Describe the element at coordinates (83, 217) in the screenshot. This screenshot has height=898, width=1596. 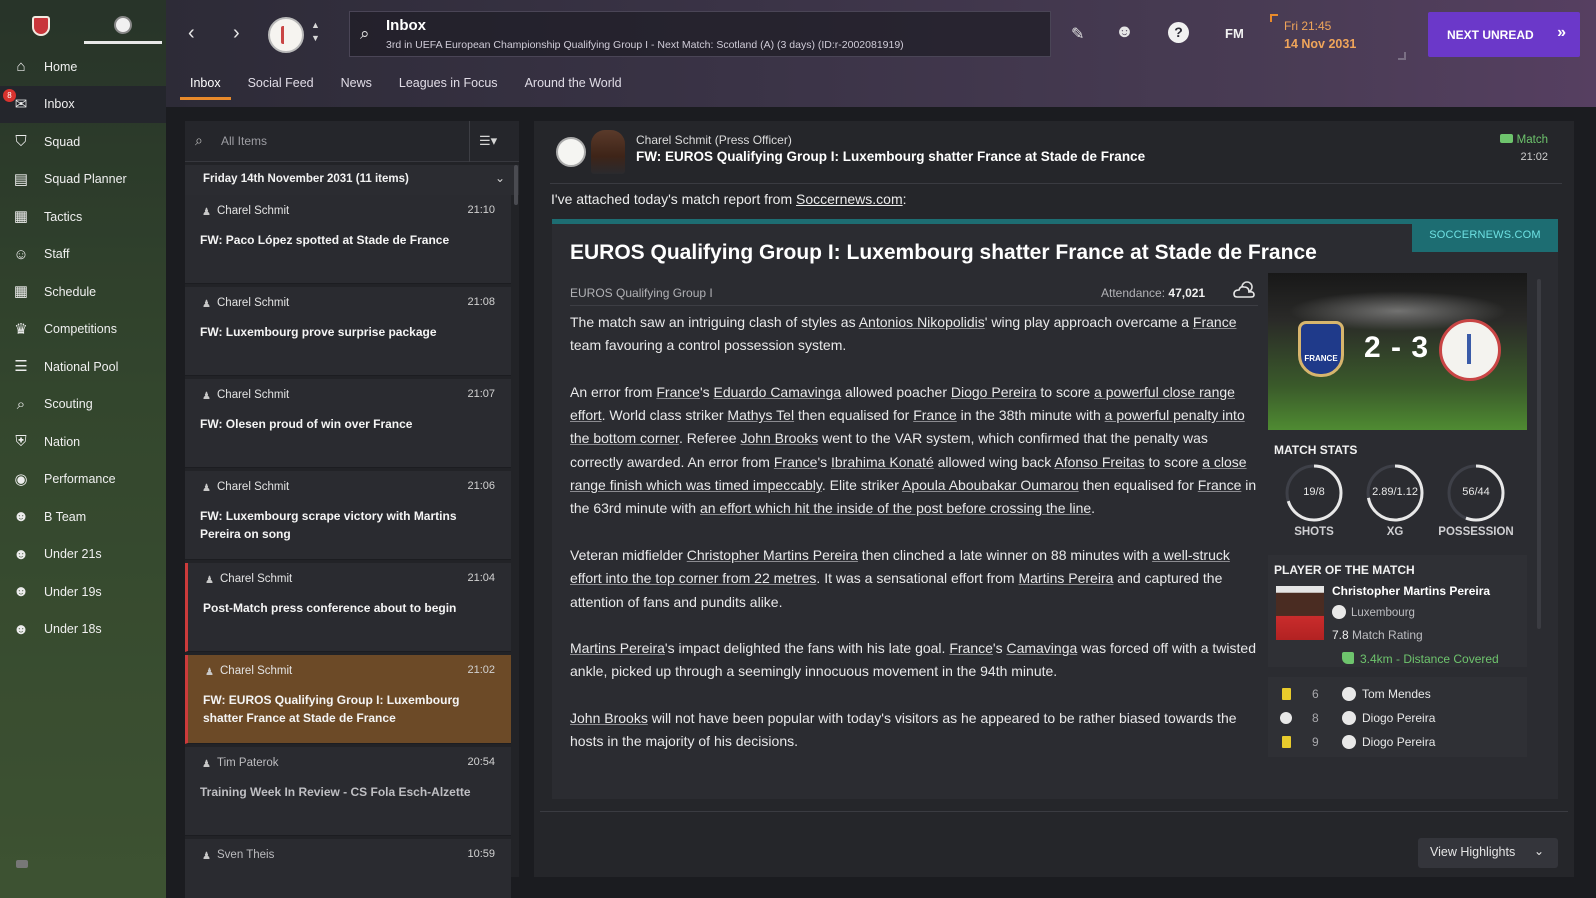
I see `sidebar-item-tactics: ▦ Tactics` at that location.